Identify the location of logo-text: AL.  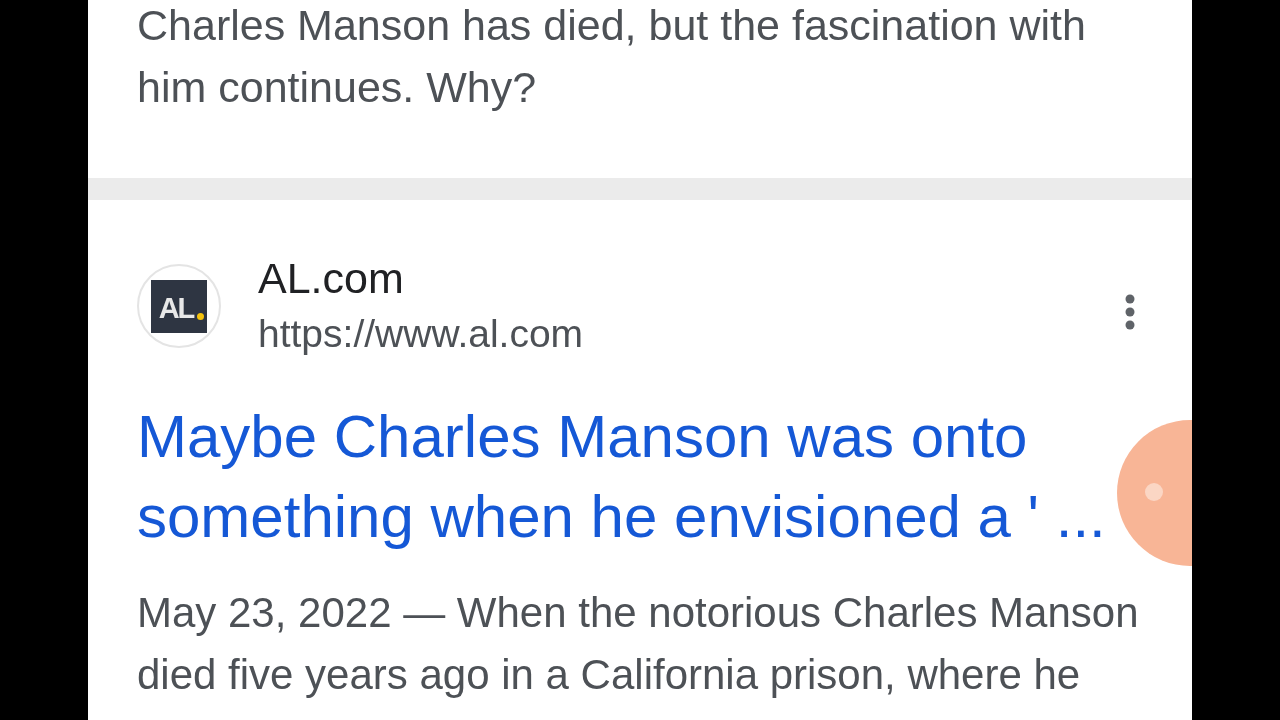
(176, 308).